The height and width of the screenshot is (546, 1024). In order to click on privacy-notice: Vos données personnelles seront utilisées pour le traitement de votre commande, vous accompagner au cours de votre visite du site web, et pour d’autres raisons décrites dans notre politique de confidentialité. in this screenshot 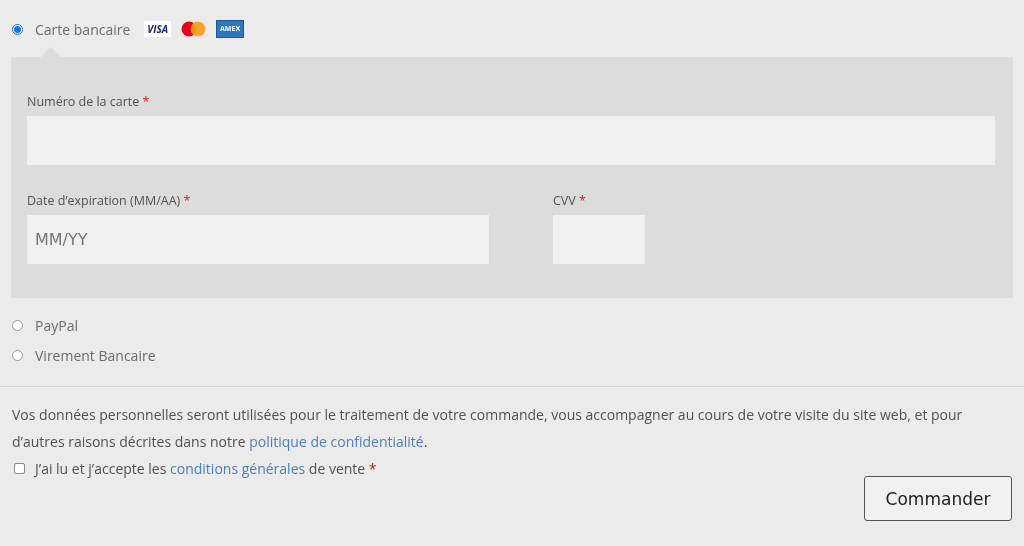, I will do `click(488, 428)`.